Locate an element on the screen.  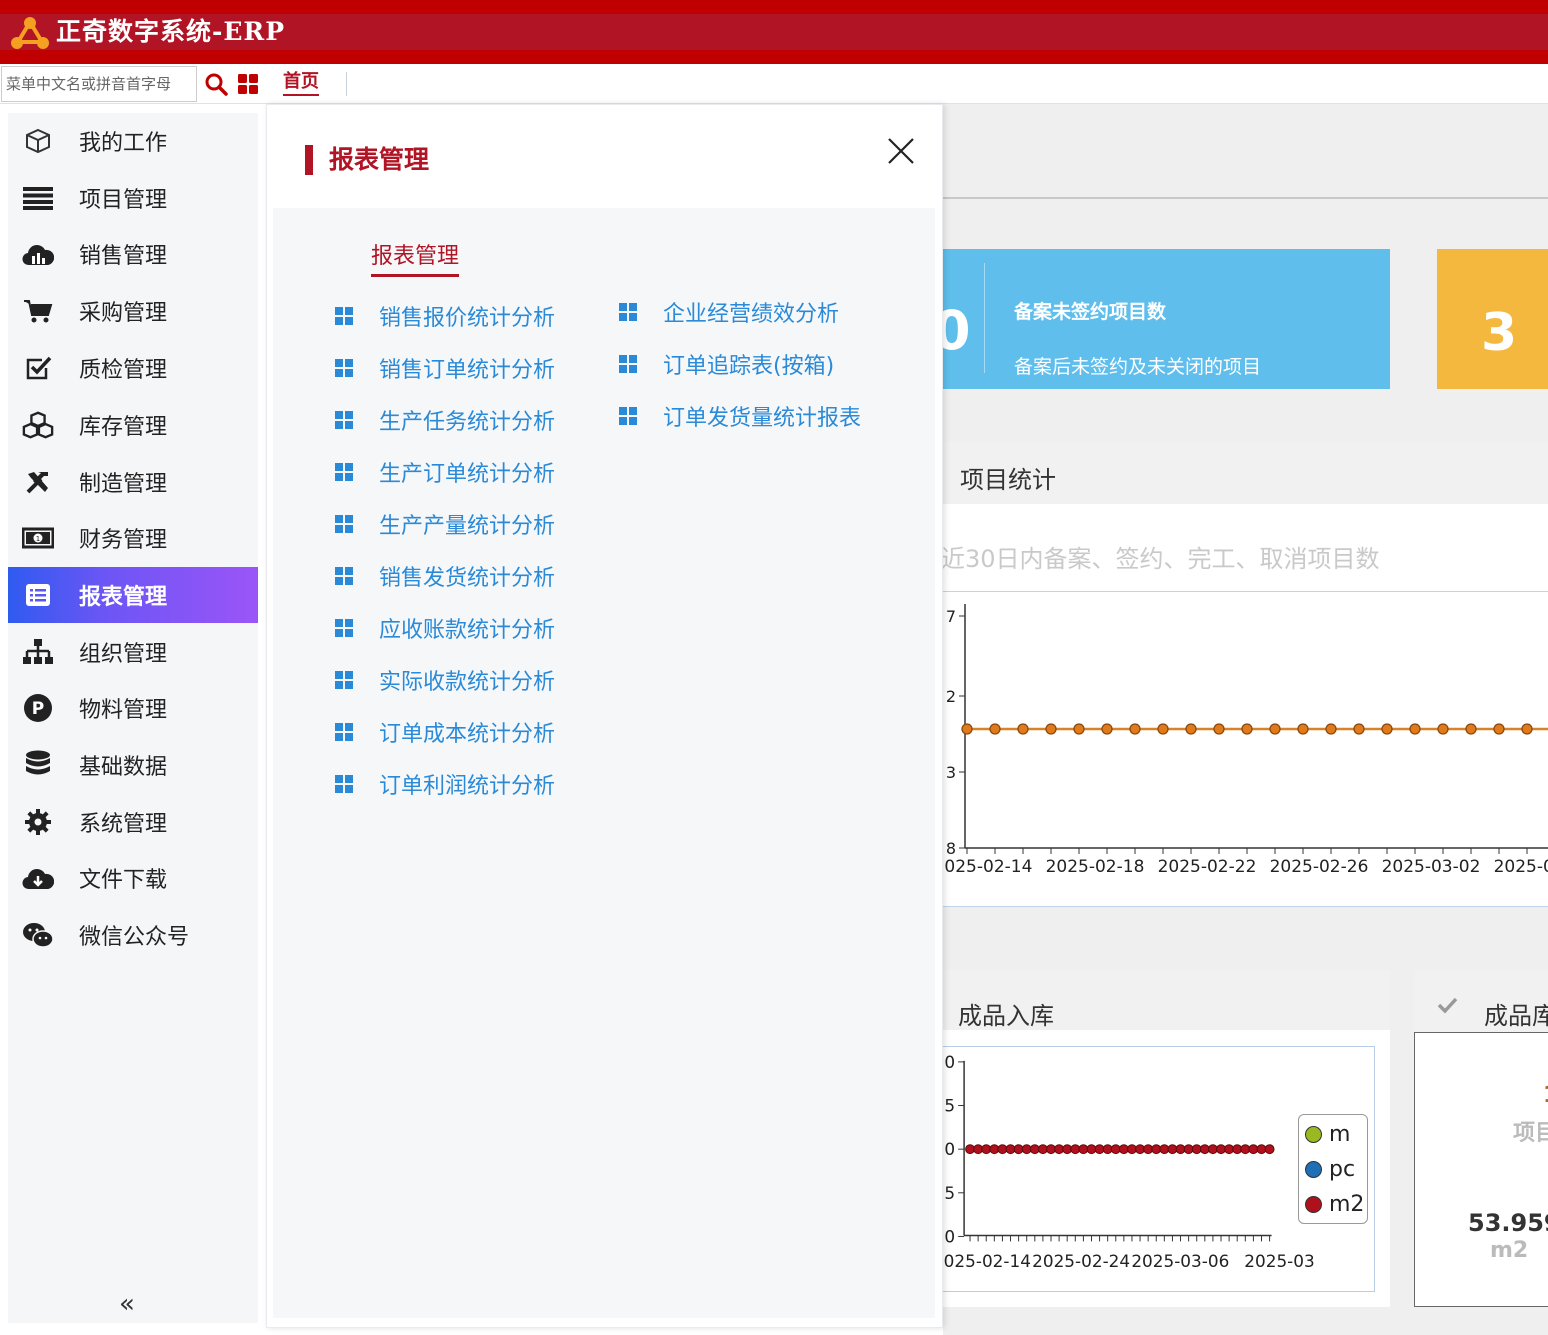
y-tick-label: 5 is located at coordinates (949, 1193).